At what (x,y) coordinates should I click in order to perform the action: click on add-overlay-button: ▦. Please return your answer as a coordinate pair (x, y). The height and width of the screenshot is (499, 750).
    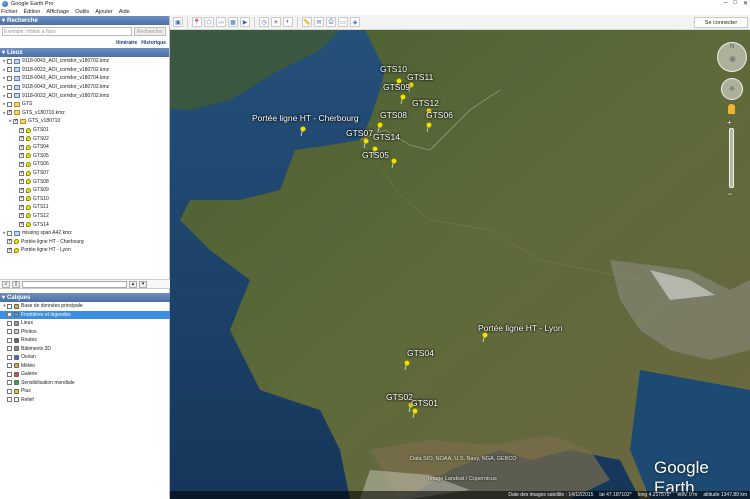
    Looking at the image, I should click on (233, 22).